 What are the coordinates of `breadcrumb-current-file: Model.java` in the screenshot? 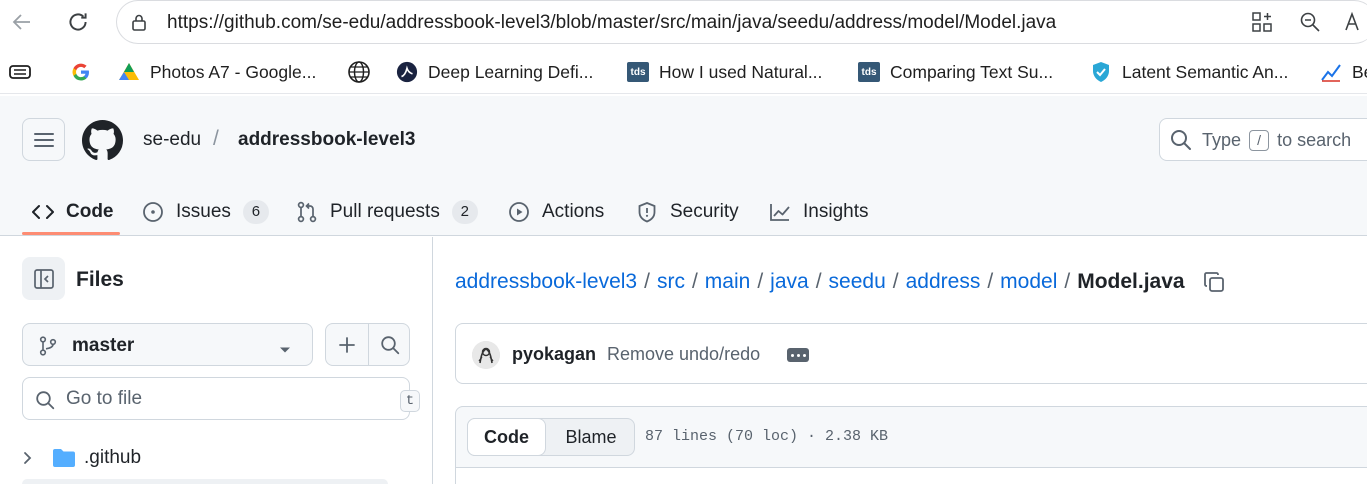 It's located at (1131, 281).